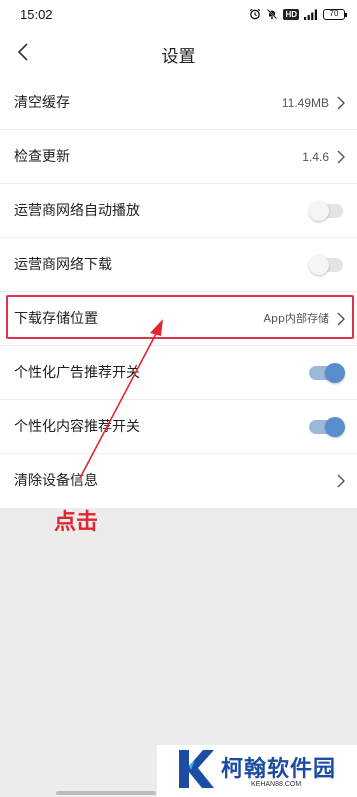  I want to click on settings-row-personalized-content: 个性化内容推荐开关, so click(178, 427).